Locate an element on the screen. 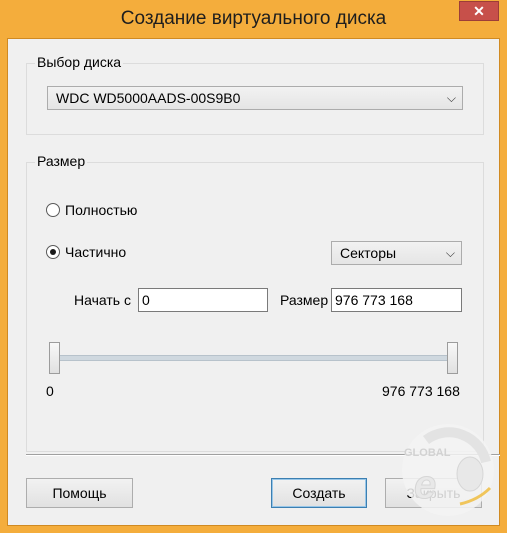  create-button: Создать is located at coordinates (319, 493).